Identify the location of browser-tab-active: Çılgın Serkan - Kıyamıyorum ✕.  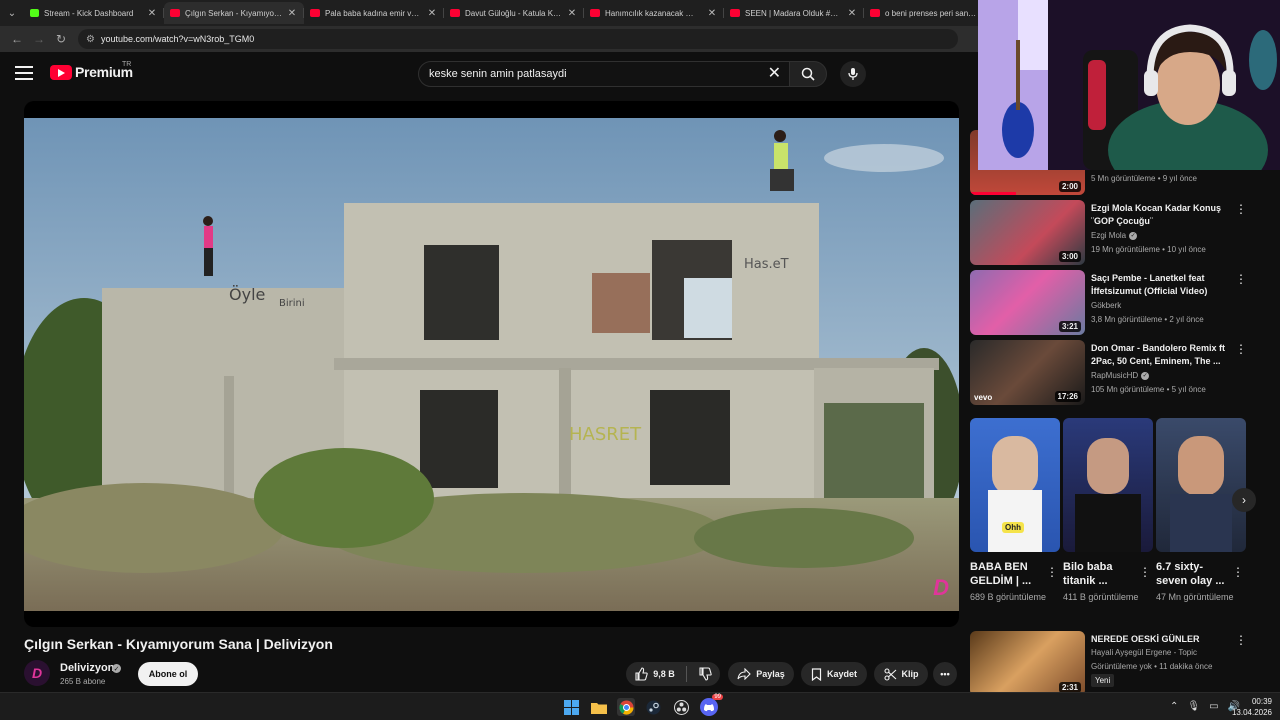
(234, 13).